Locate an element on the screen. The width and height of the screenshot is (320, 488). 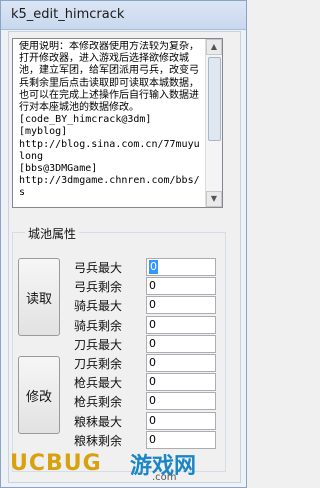
field-label: 弓兵剩余 is located at coordinates (98, 287).